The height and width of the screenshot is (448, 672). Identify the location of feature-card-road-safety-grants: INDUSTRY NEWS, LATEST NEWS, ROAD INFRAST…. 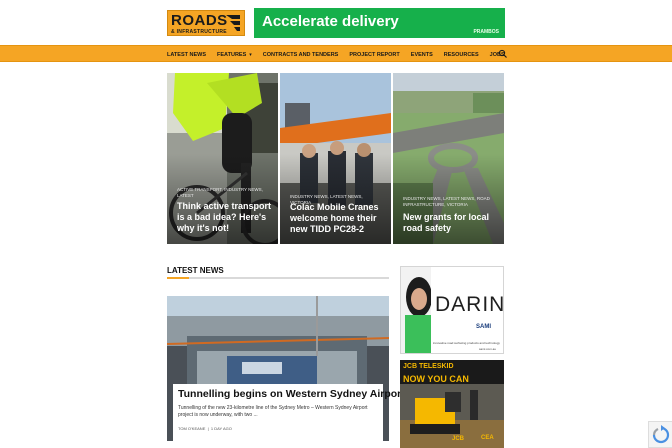
(448, 158).